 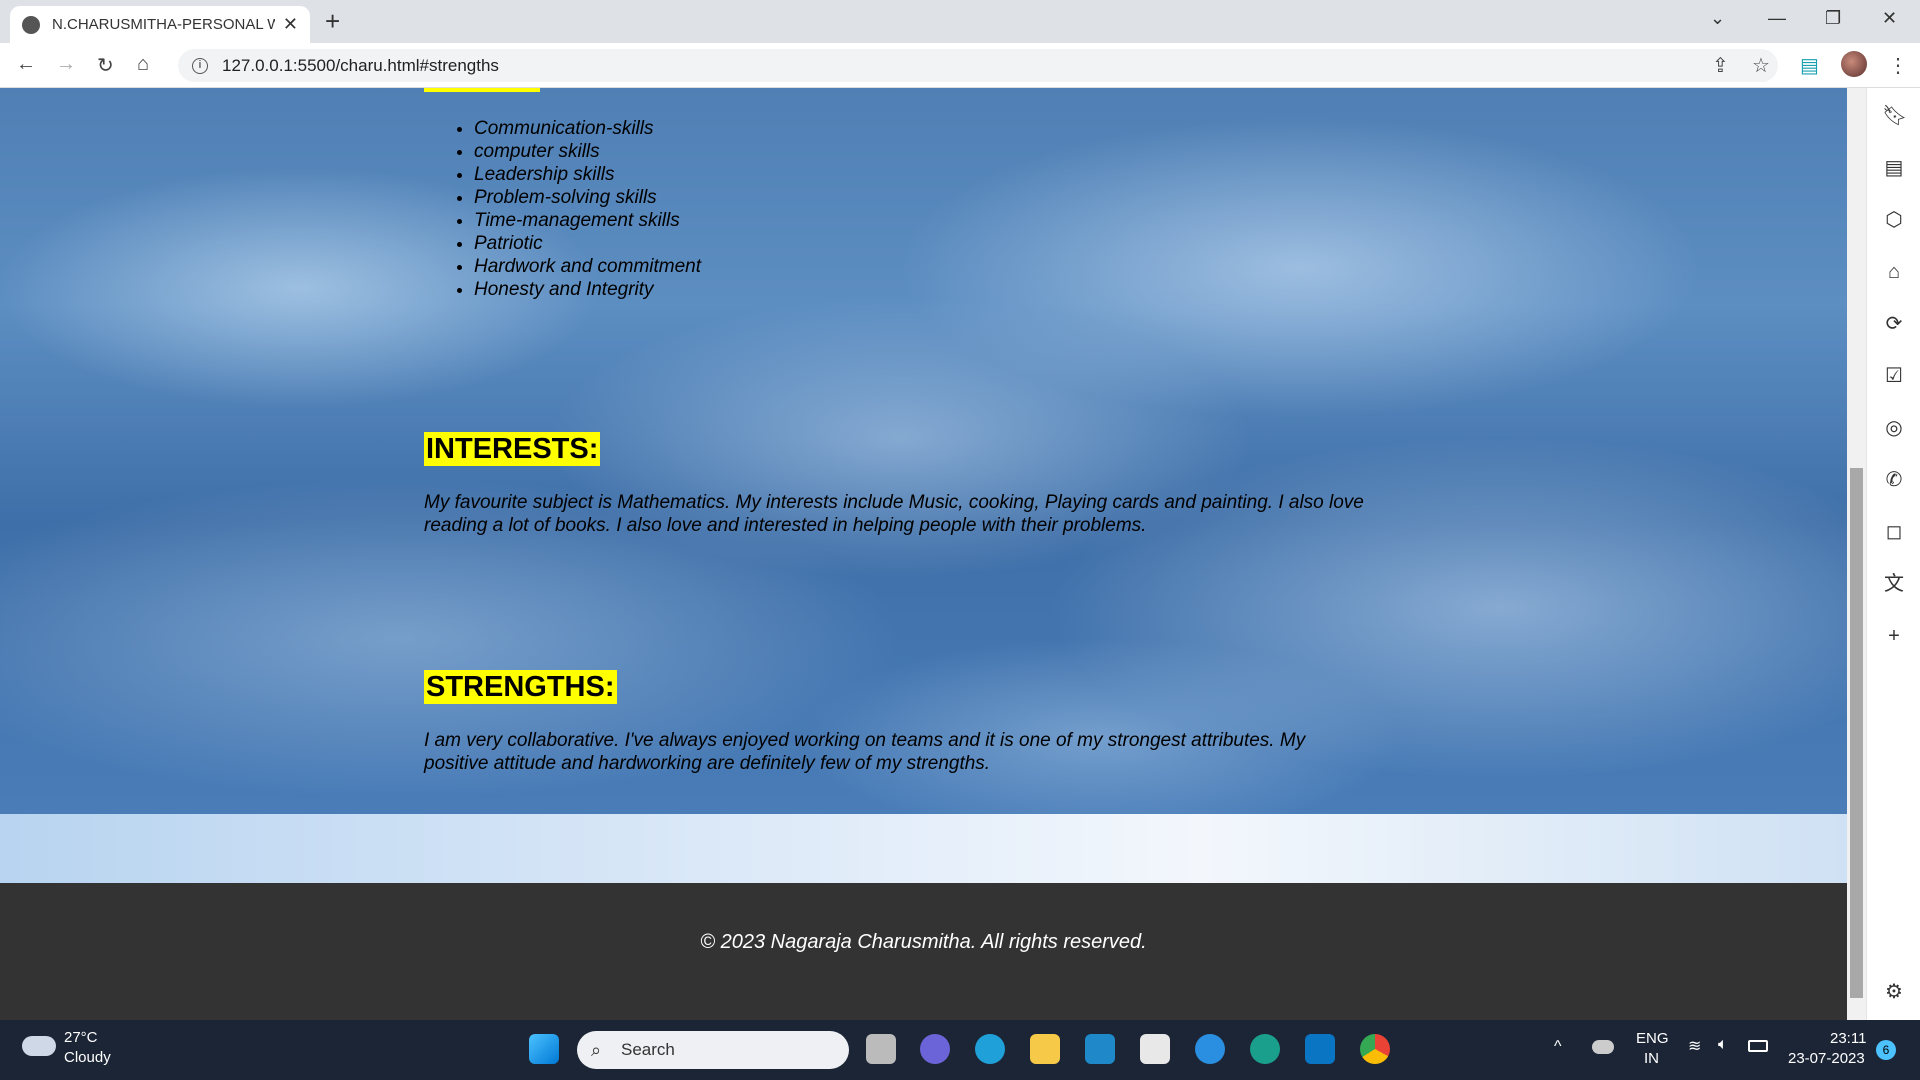 What do you see at coordinates (1889, 18) in the screenshot?
I see `close-window-button: ✕` at bounding box center [1889, 18].